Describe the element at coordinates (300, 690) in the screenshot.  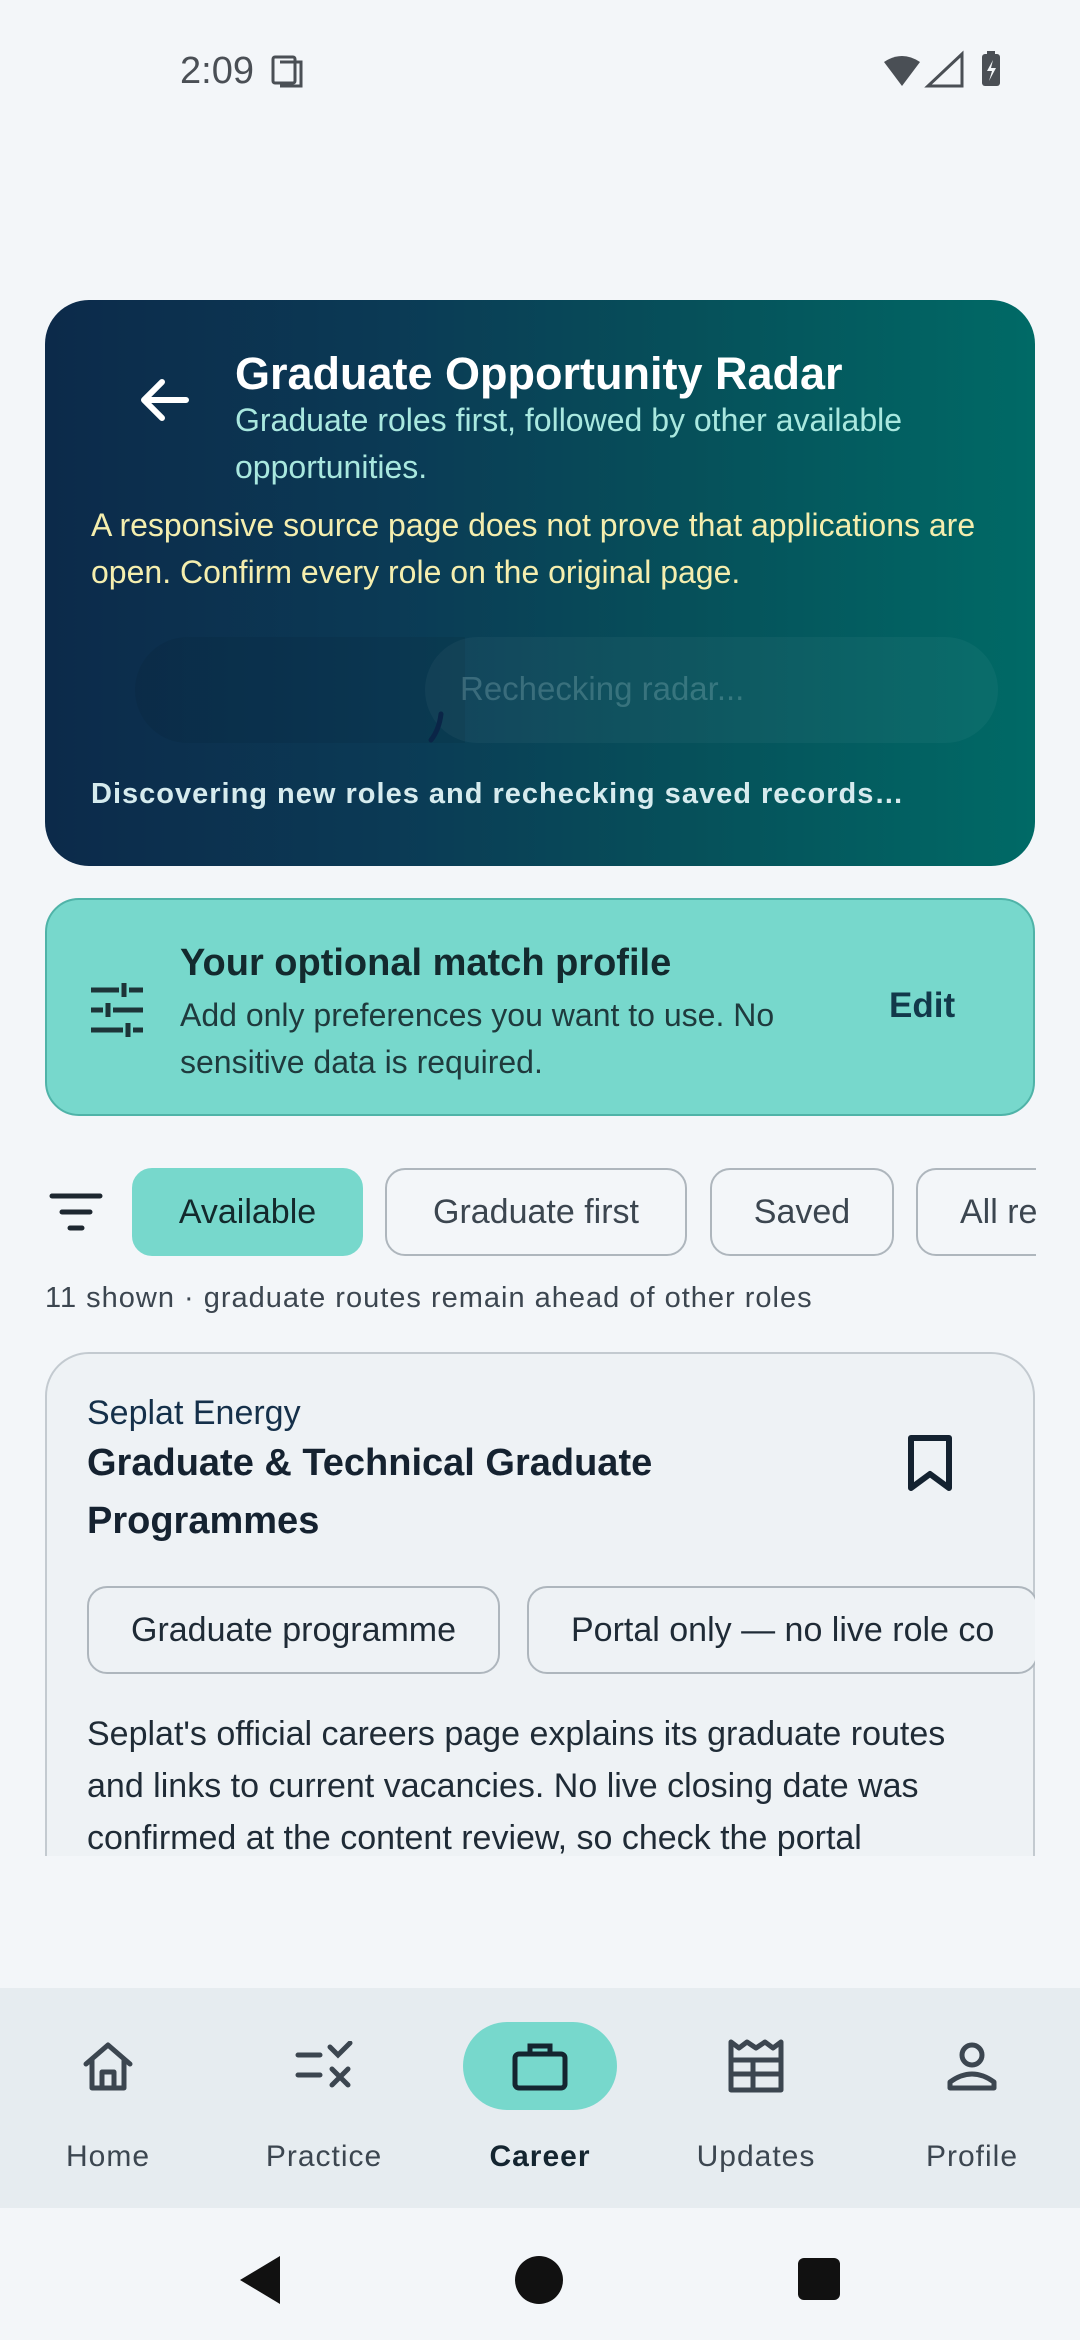
I see `recheck-progress-track` at that location.